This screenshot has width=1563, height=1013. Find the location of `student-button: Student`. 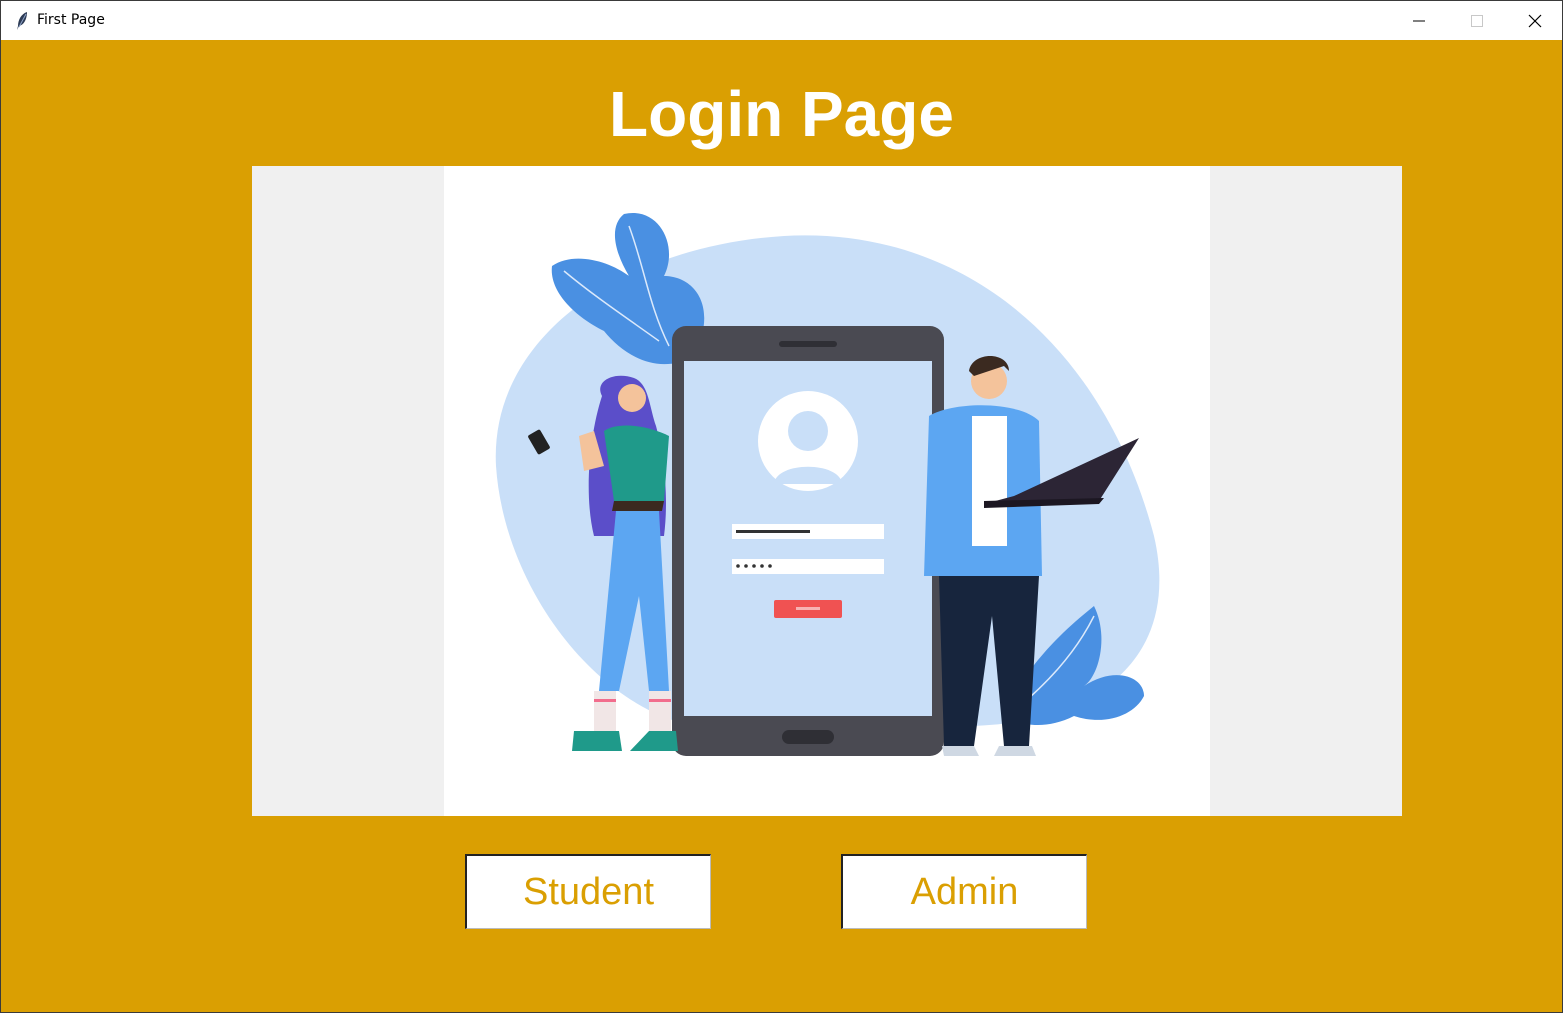

student-button: Student is located at coordinates (588, 891).